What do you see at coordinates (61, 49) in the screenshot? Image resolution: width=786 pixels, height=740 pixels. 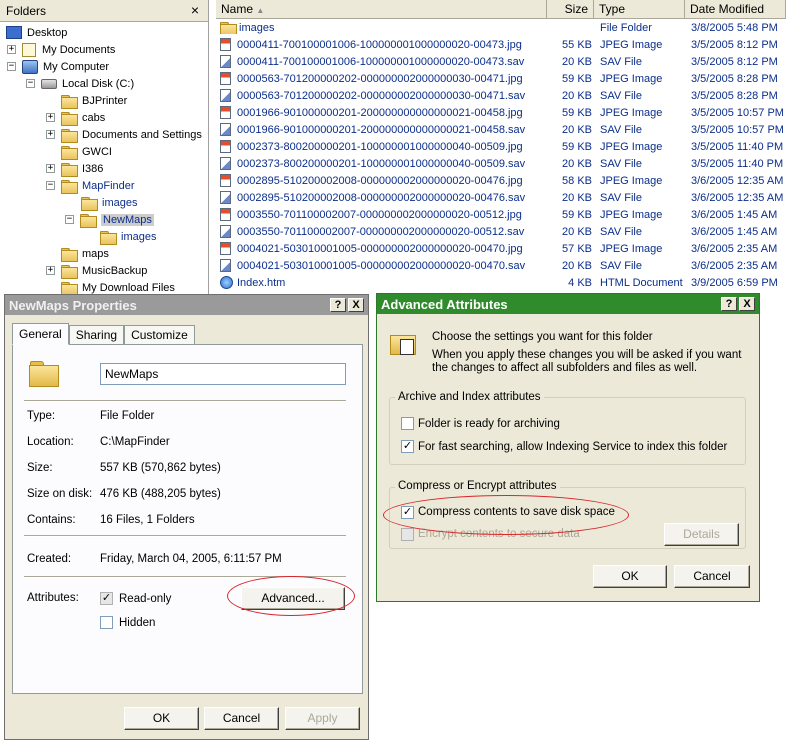 I see `tree-item-my-documents: + My Documents` at bounding box center [61, 49].